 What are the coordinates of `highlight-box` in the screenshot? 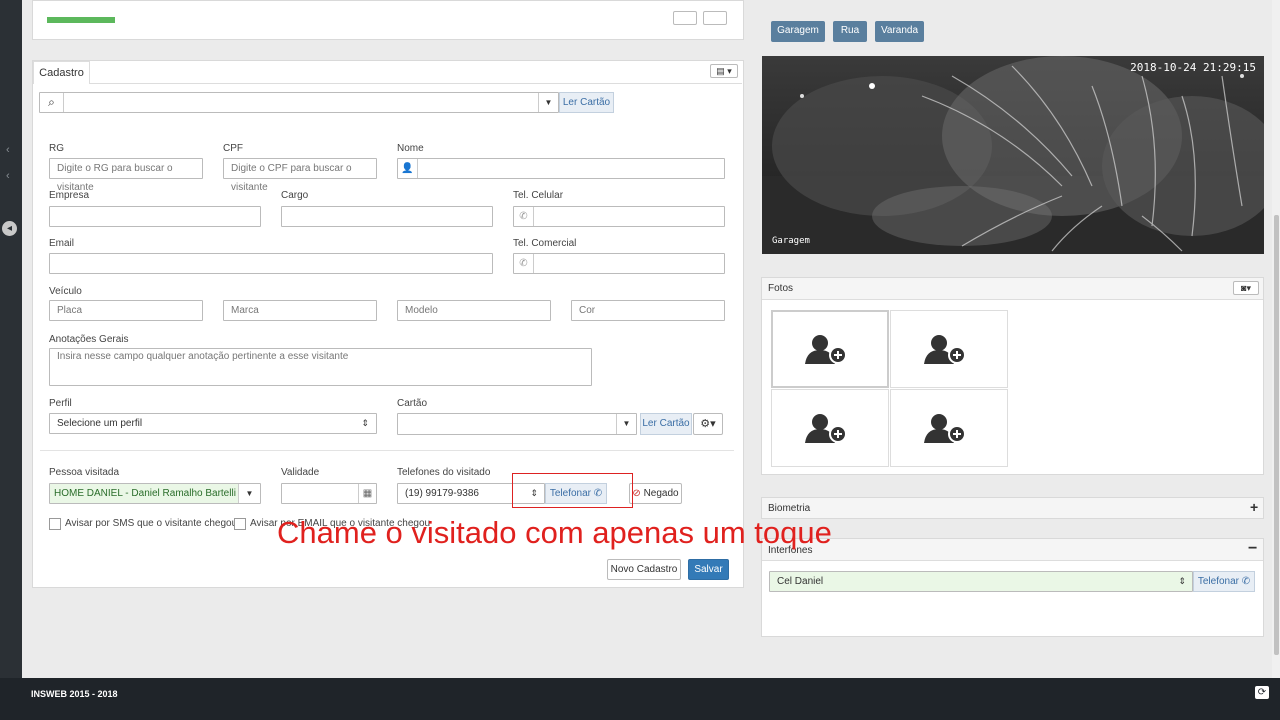 It's located at (572, 490).